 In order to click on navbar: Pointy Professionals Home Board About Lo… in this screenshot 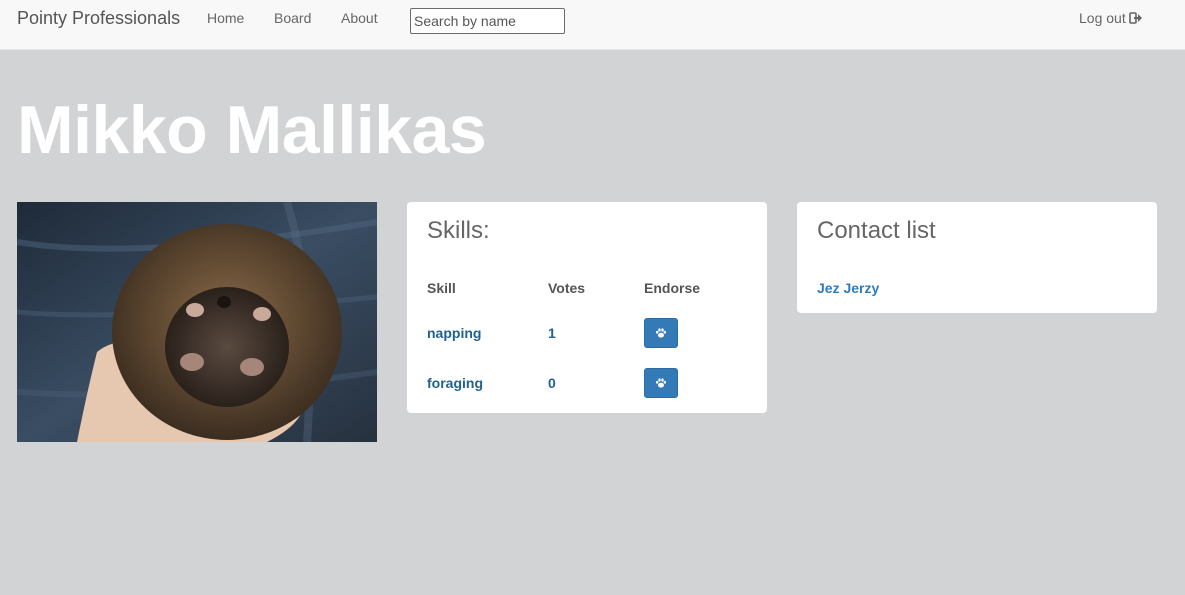, I will do `click(592, 25)`.